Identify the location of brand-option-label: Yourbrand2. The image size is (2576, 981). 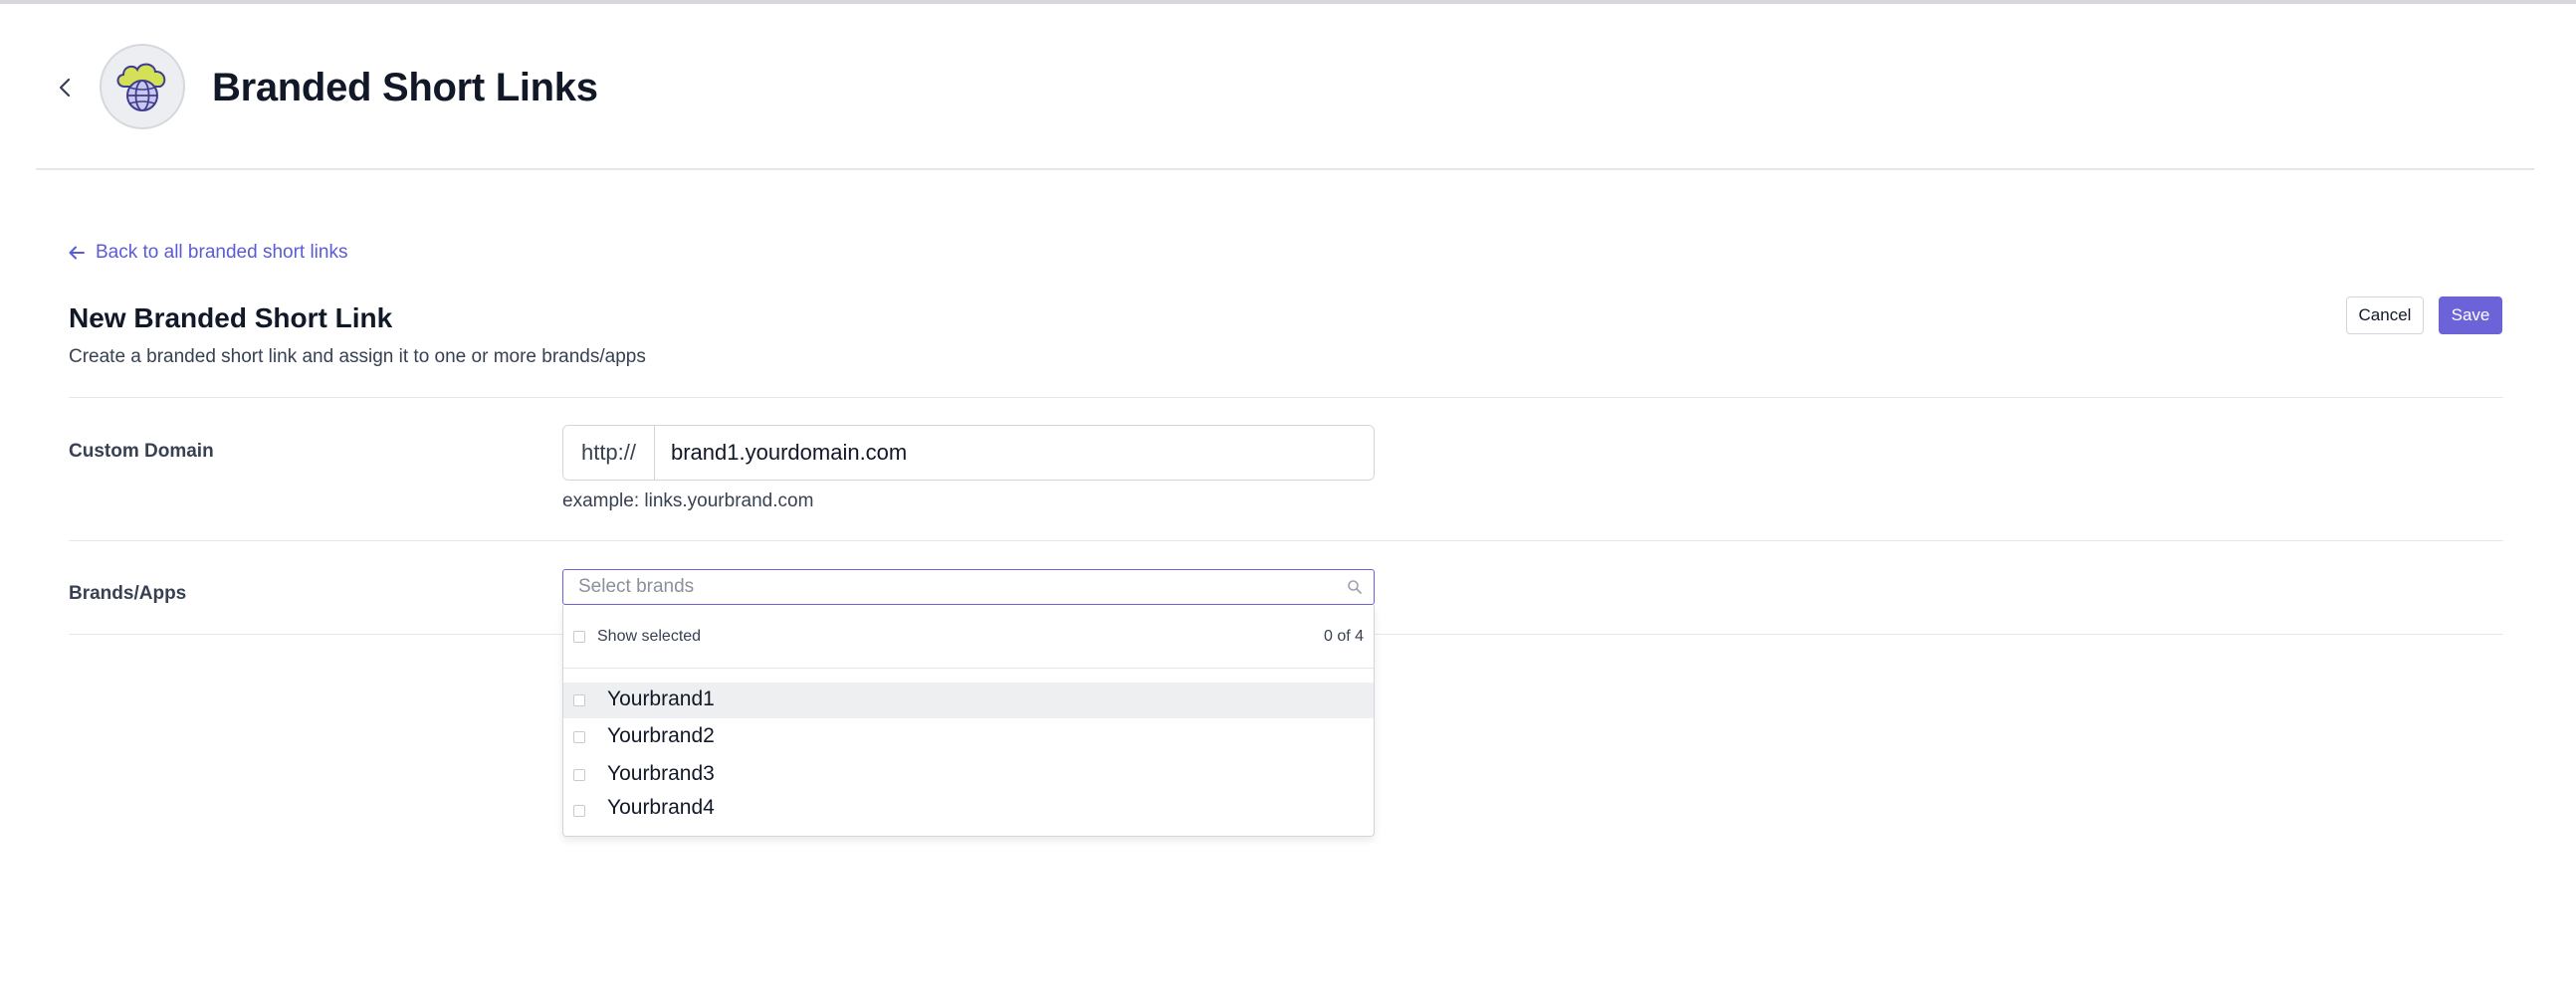
(661, 735).